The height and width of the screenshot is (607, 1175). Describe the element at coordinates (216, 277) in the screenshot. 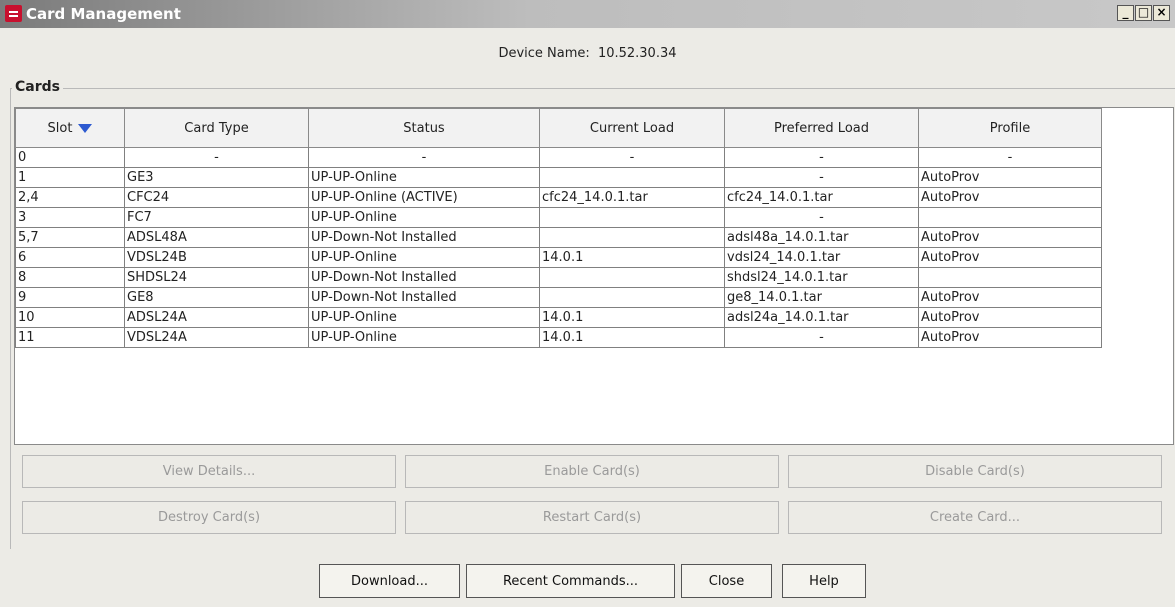

I see `cell-card-type: SHDSL24` at that location.